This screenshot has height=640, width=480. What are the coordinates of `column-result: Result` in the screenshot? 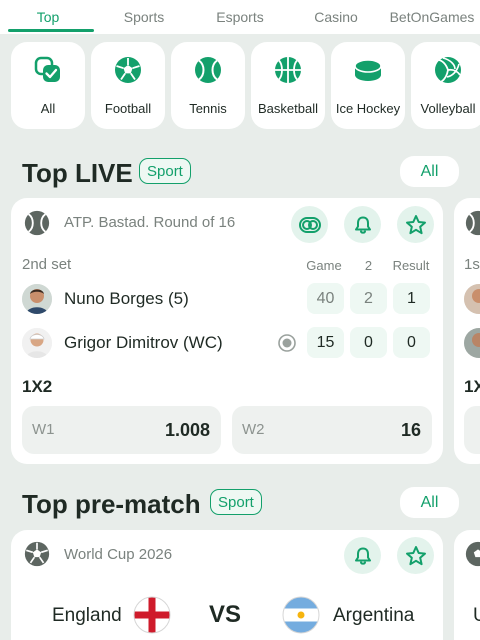 It's located at (411, 265).